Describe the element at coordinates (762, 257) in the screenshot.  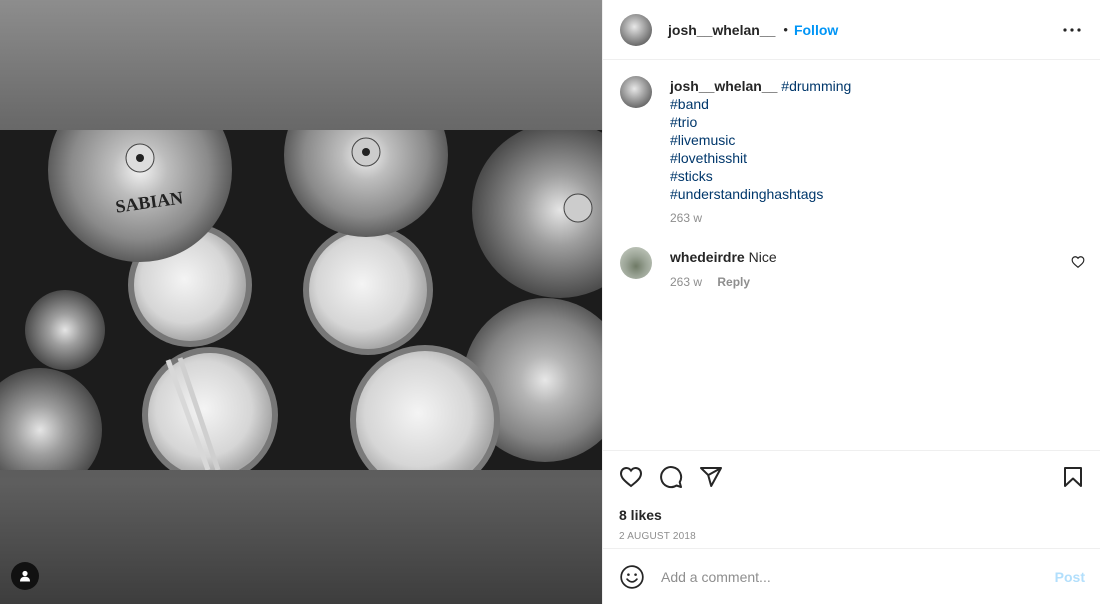
I see `comment-text: Nice` at that location.